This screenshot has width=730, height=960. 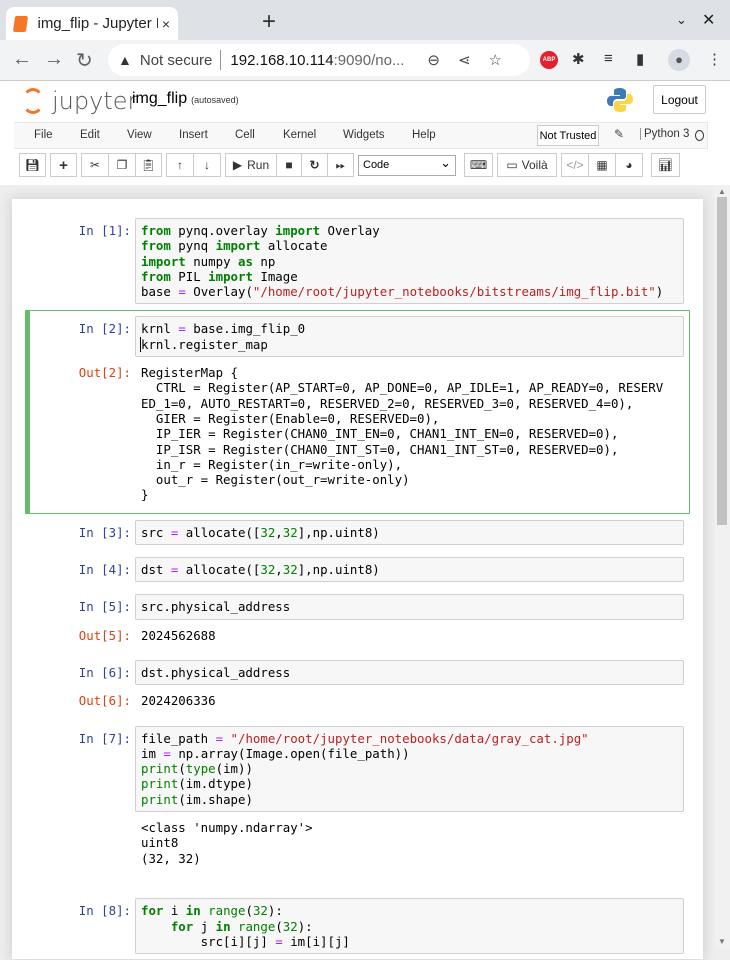 I want to click on back-icon: ←, so click(x=22, y=59).